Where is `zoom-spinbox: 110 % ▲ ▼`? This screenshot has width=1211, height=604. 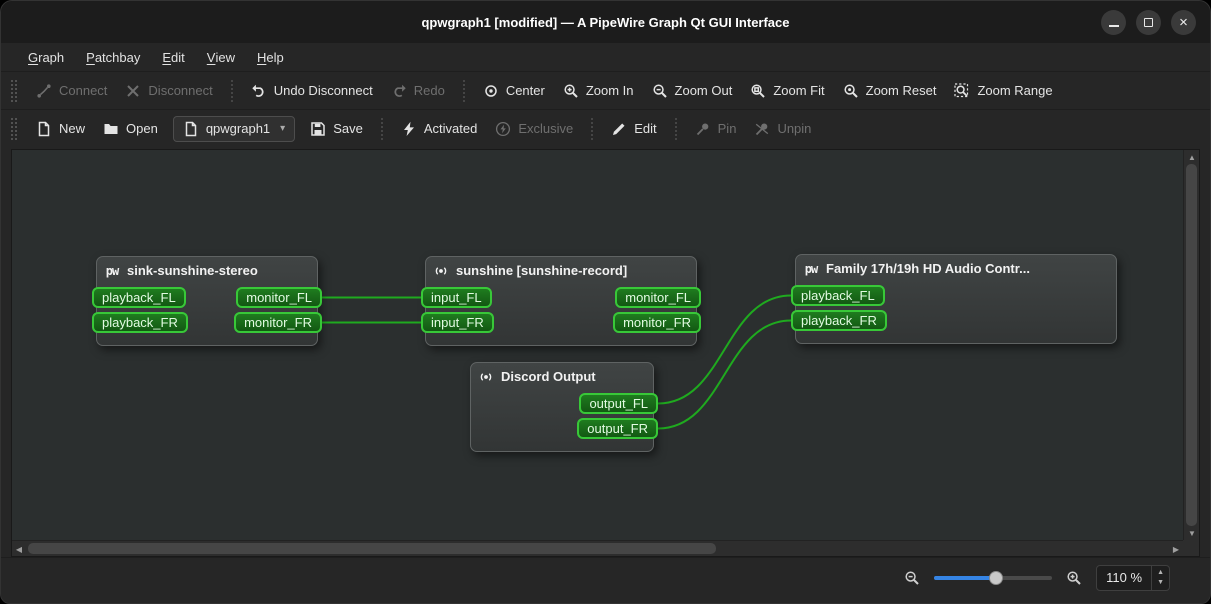 zoom-spinbox: 110 % ▲ ▼ is located at coordinates (1133, 577).